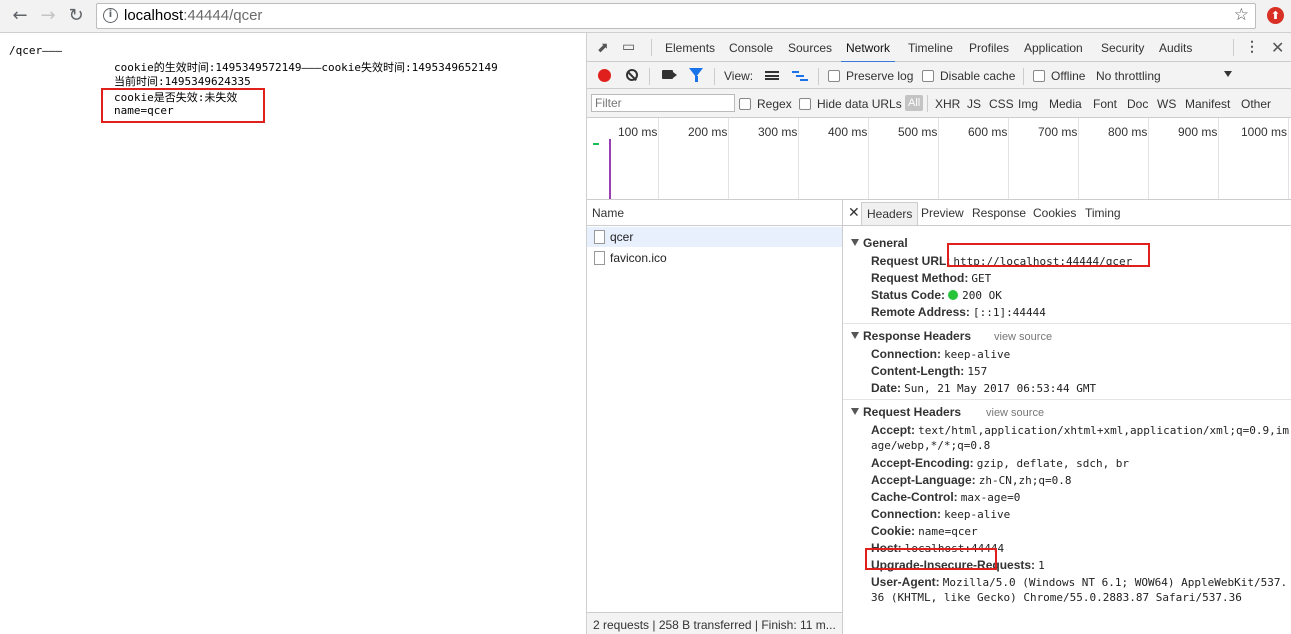  Describe the element at coordinates (977, 371) in the screenshot. I see `header-value: 157` at that location.